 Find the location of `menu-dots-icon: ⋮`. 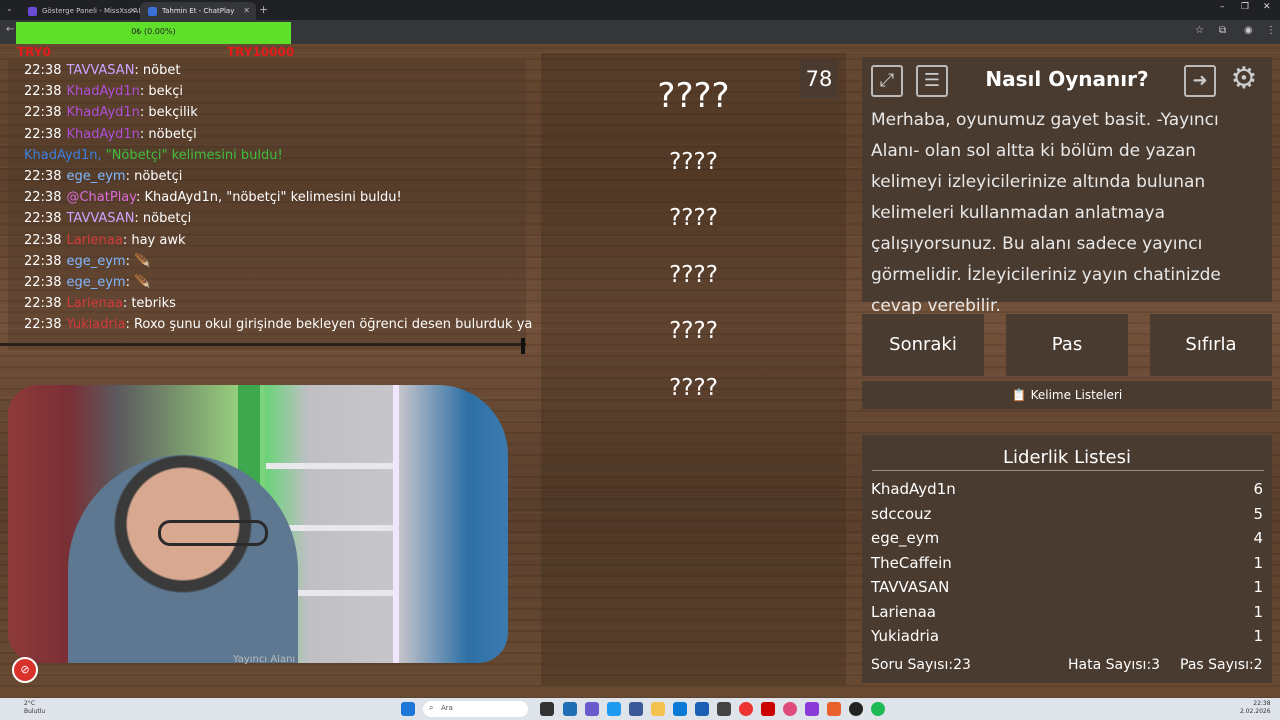

menu-dots-icon: ⋮ is located at coordinates (1271, 30).